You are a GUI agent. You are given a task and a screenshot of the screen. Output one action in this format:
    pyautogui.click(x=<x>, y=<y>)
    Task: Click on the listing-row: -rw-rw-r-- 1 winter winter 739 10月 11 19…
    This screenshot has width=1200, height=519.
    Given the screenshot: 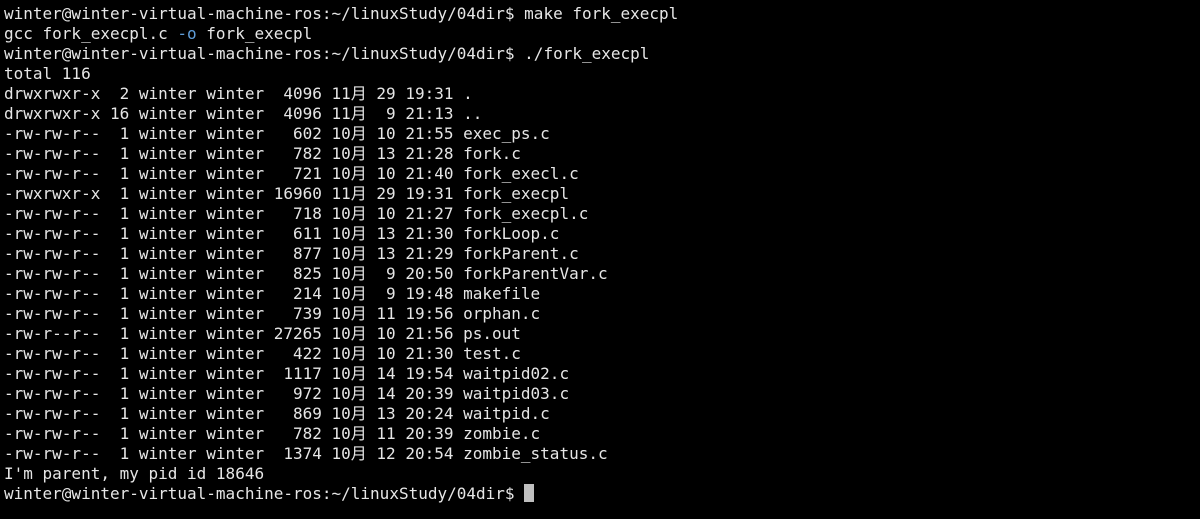 What is the action you would take?
    pyautogui.click(x=272, y=313)
    